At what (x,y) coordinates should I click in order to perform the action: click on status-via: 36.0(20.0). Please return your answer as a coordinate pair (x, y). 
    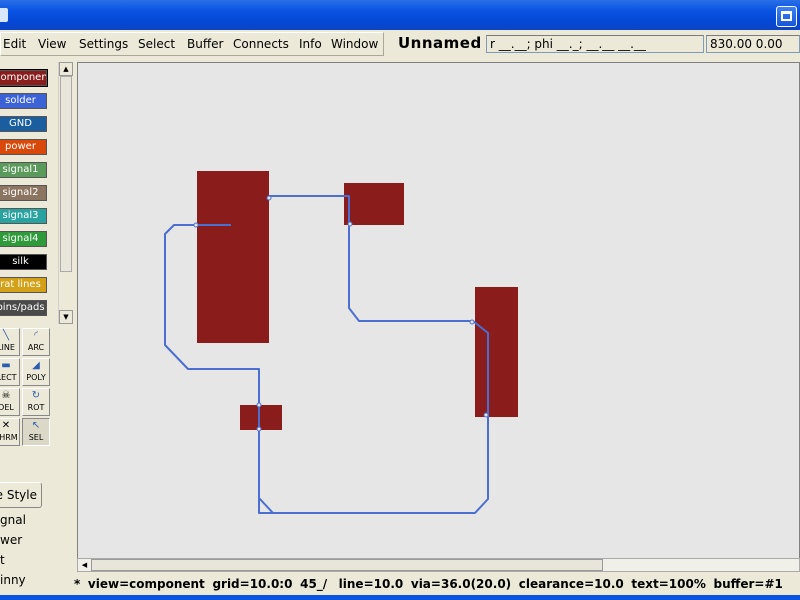
    Looking at the image, I should click on (476, 584).